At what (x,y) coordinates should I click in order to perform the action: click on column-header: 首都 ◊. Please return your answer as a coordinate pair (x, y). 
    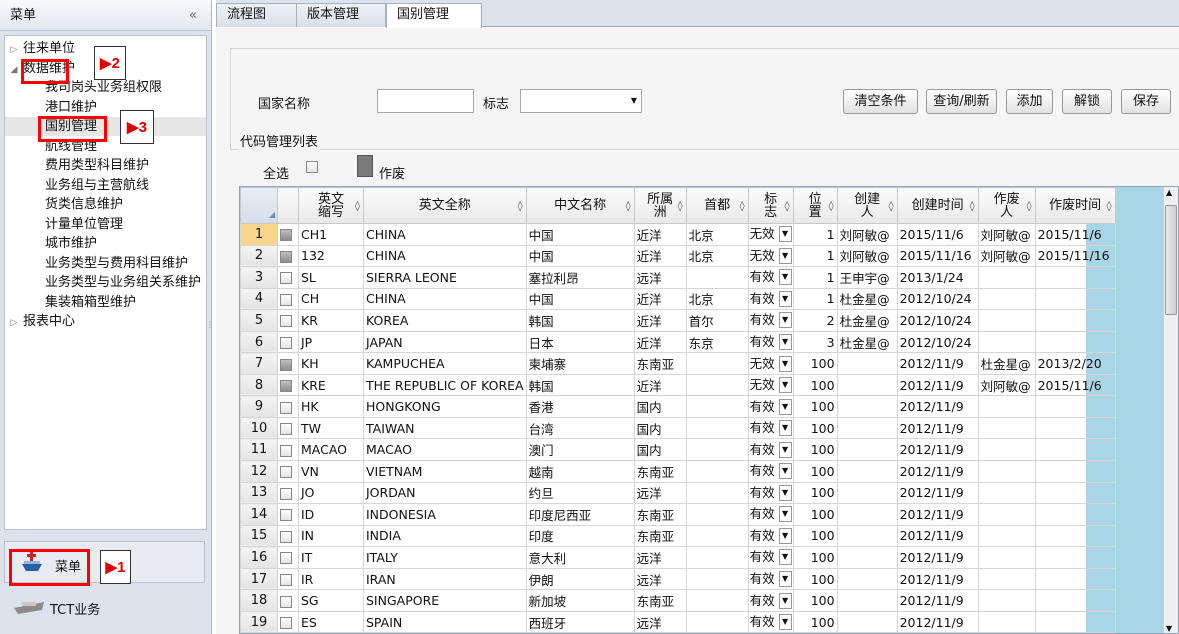
    Looking at the image, I should click on (717, 205).